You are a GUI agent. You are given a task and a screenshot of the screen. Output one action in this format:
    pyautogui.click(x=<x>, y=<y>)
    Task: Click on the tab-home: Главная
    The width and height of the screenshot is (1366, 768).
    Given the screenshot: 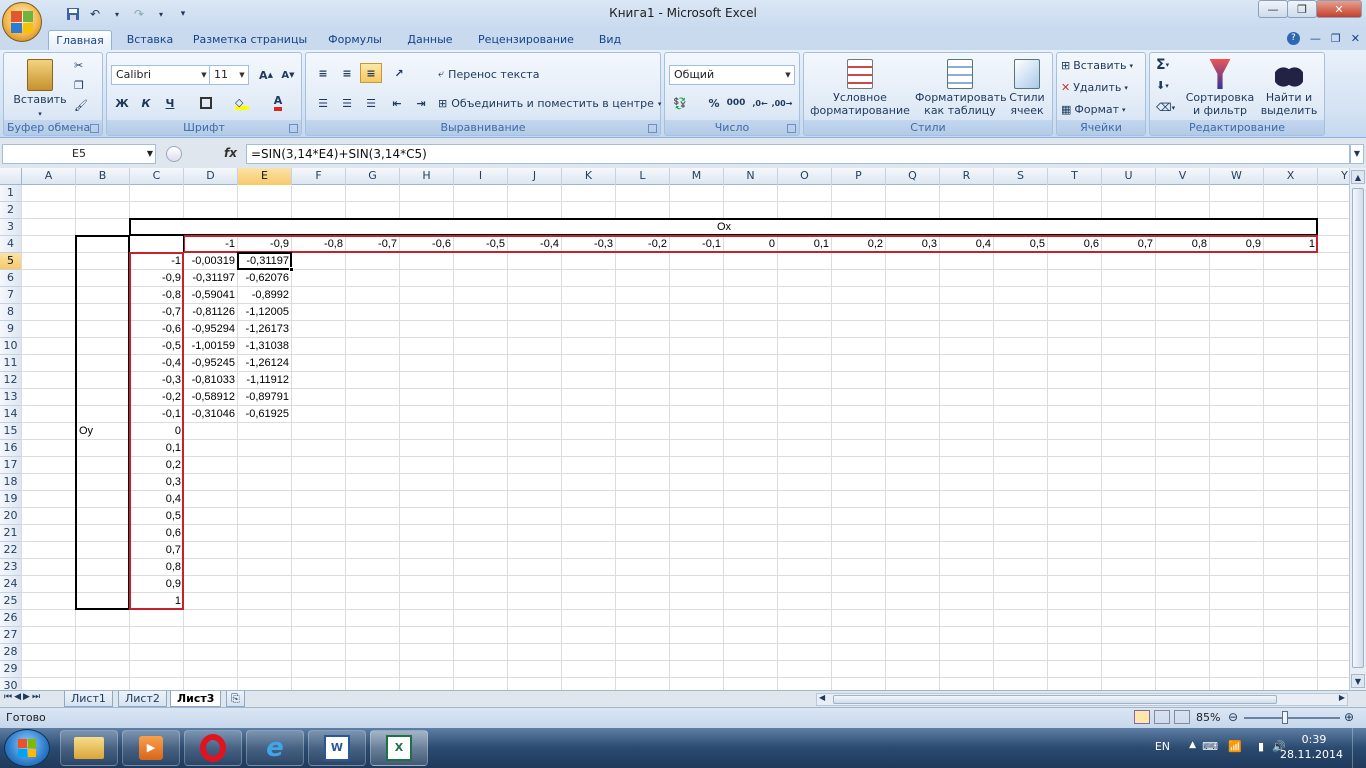 What is the action you would take?
    pyautogui.click(x=80, y=40)
    